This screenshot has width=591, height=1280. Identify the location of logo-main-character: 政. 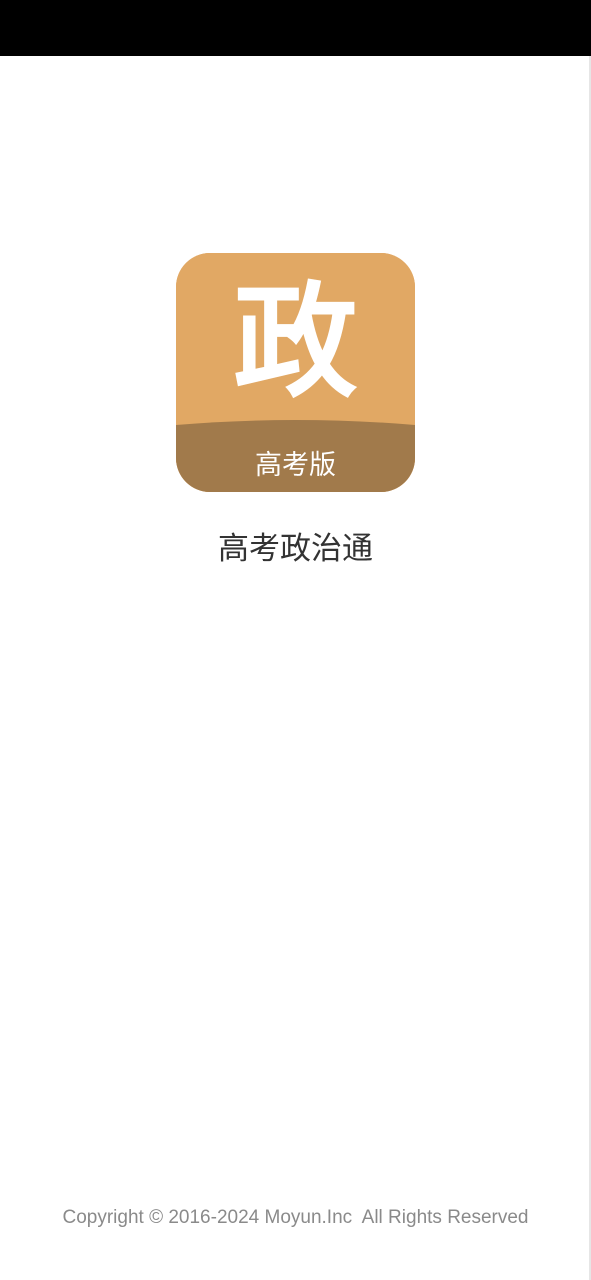
(295, 343).